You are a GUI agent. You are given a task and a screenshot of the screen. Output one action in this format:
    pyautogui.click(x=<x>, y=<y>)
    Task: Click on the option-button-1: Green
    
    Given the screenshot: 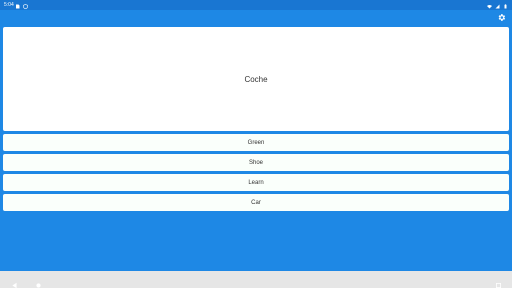 What is the action you would take?
    pyautogui.click(x=256, y=142)
    